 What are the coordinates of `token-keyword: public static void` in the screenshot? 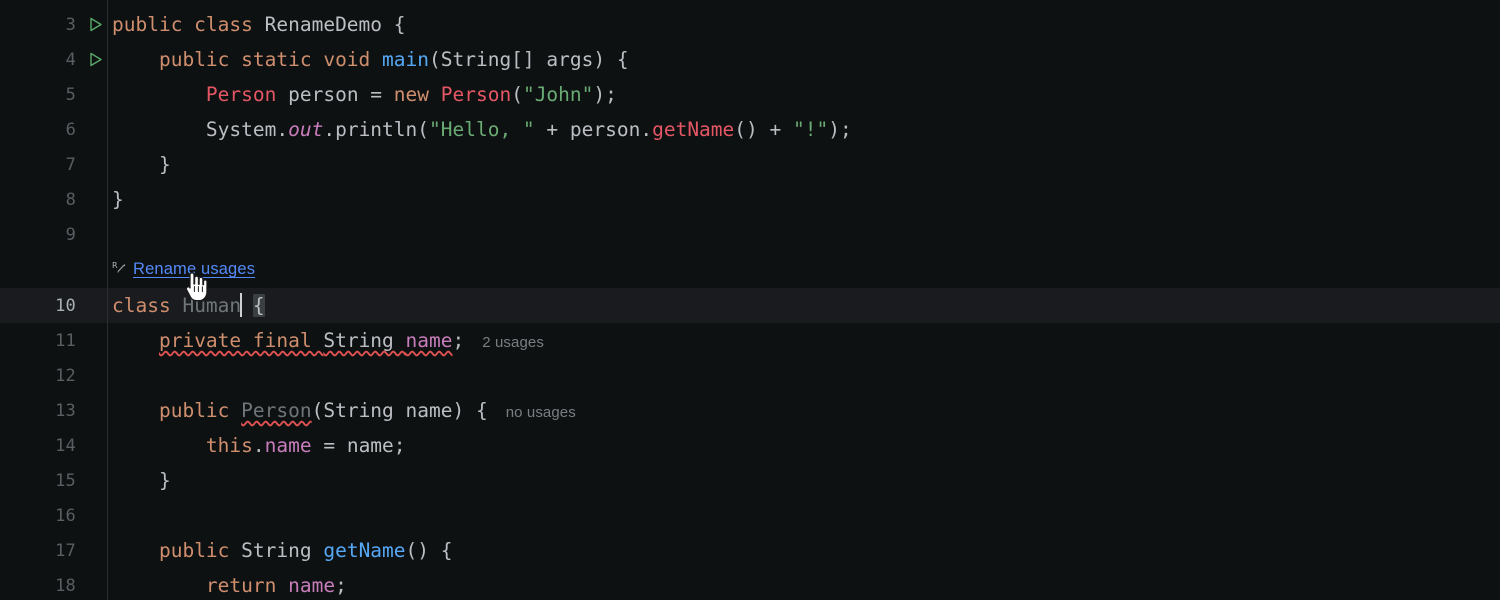 It's located at (270, 59).